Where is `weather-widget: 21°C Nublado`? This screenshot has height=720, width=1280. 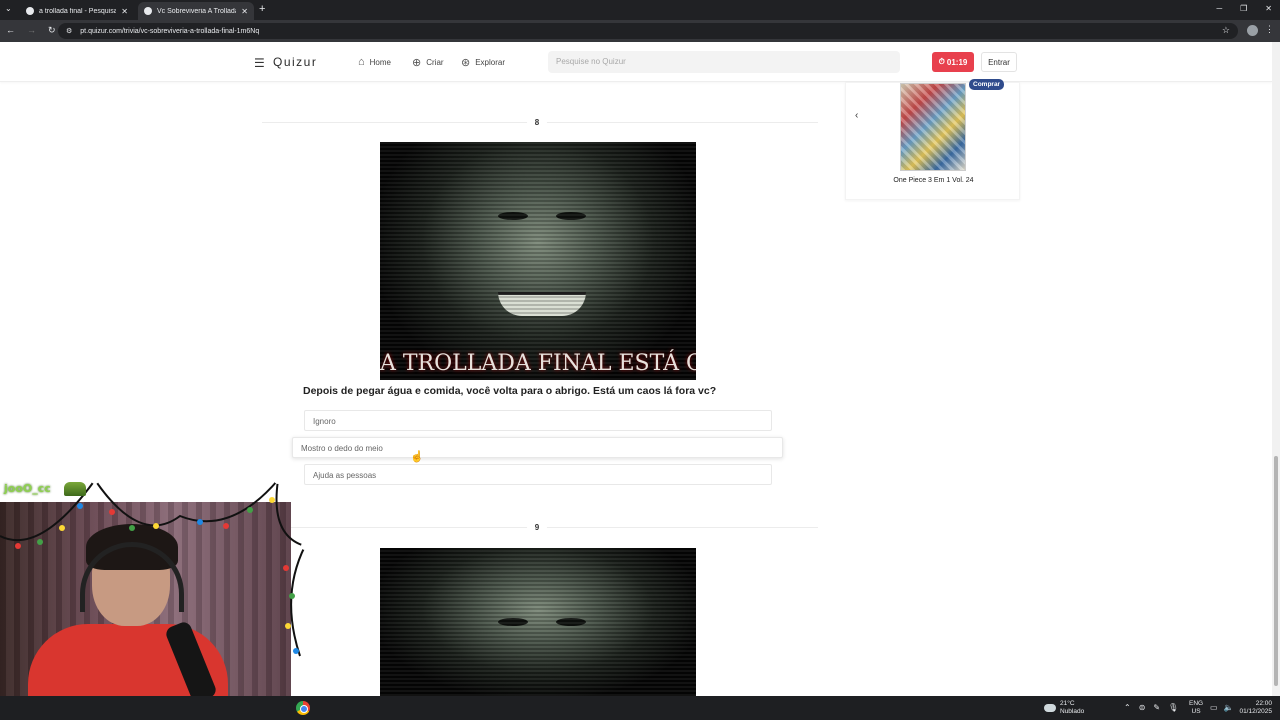 weather-widget: 21°C Nublado is located at coordinates (1064, 708).